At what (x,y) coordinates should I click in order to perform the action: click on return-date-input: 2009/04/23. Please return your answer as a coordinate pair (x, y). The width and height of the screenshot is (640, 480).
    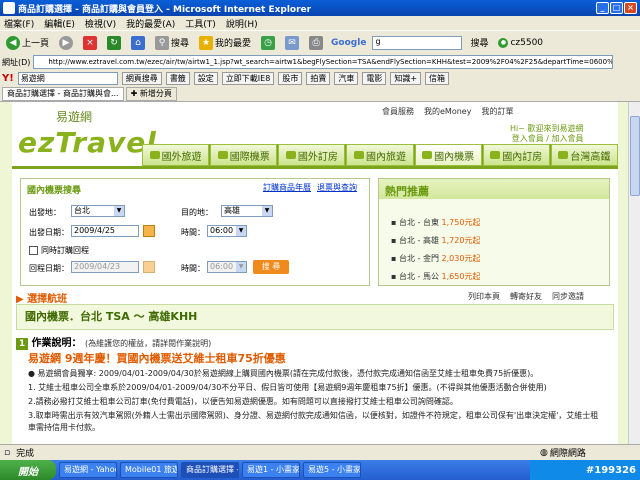
    Looking at the image, I should click on (105, 267).